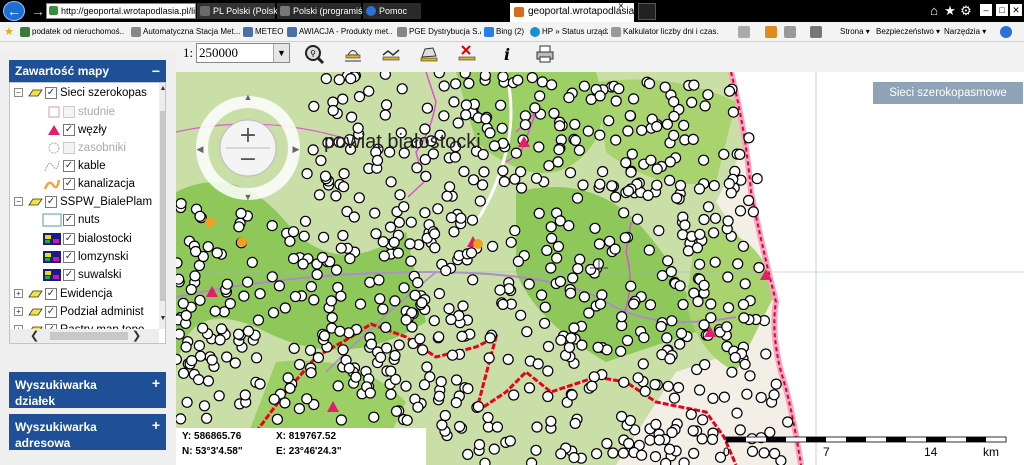  I want to click on measure-line-icon, so click(391, 54).